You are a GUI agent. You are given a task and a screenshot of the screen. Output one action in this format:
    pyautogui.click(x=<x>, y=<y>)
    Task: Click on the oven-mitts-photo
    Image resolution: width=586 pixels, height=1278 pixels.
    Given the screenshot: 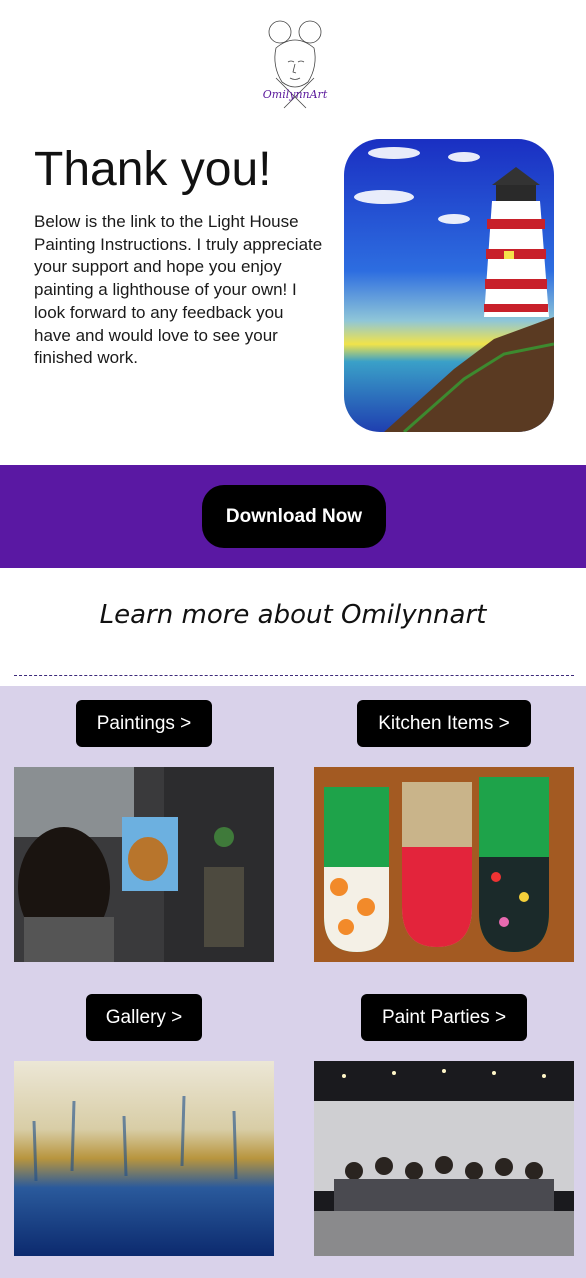 What is the action you would take?
    pyautogui.click(x=444, y=864)
    